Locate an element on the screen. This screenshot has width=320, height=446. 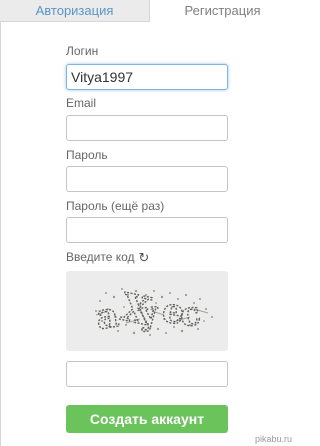
email-label: Email is located at coordinates (81, 103).